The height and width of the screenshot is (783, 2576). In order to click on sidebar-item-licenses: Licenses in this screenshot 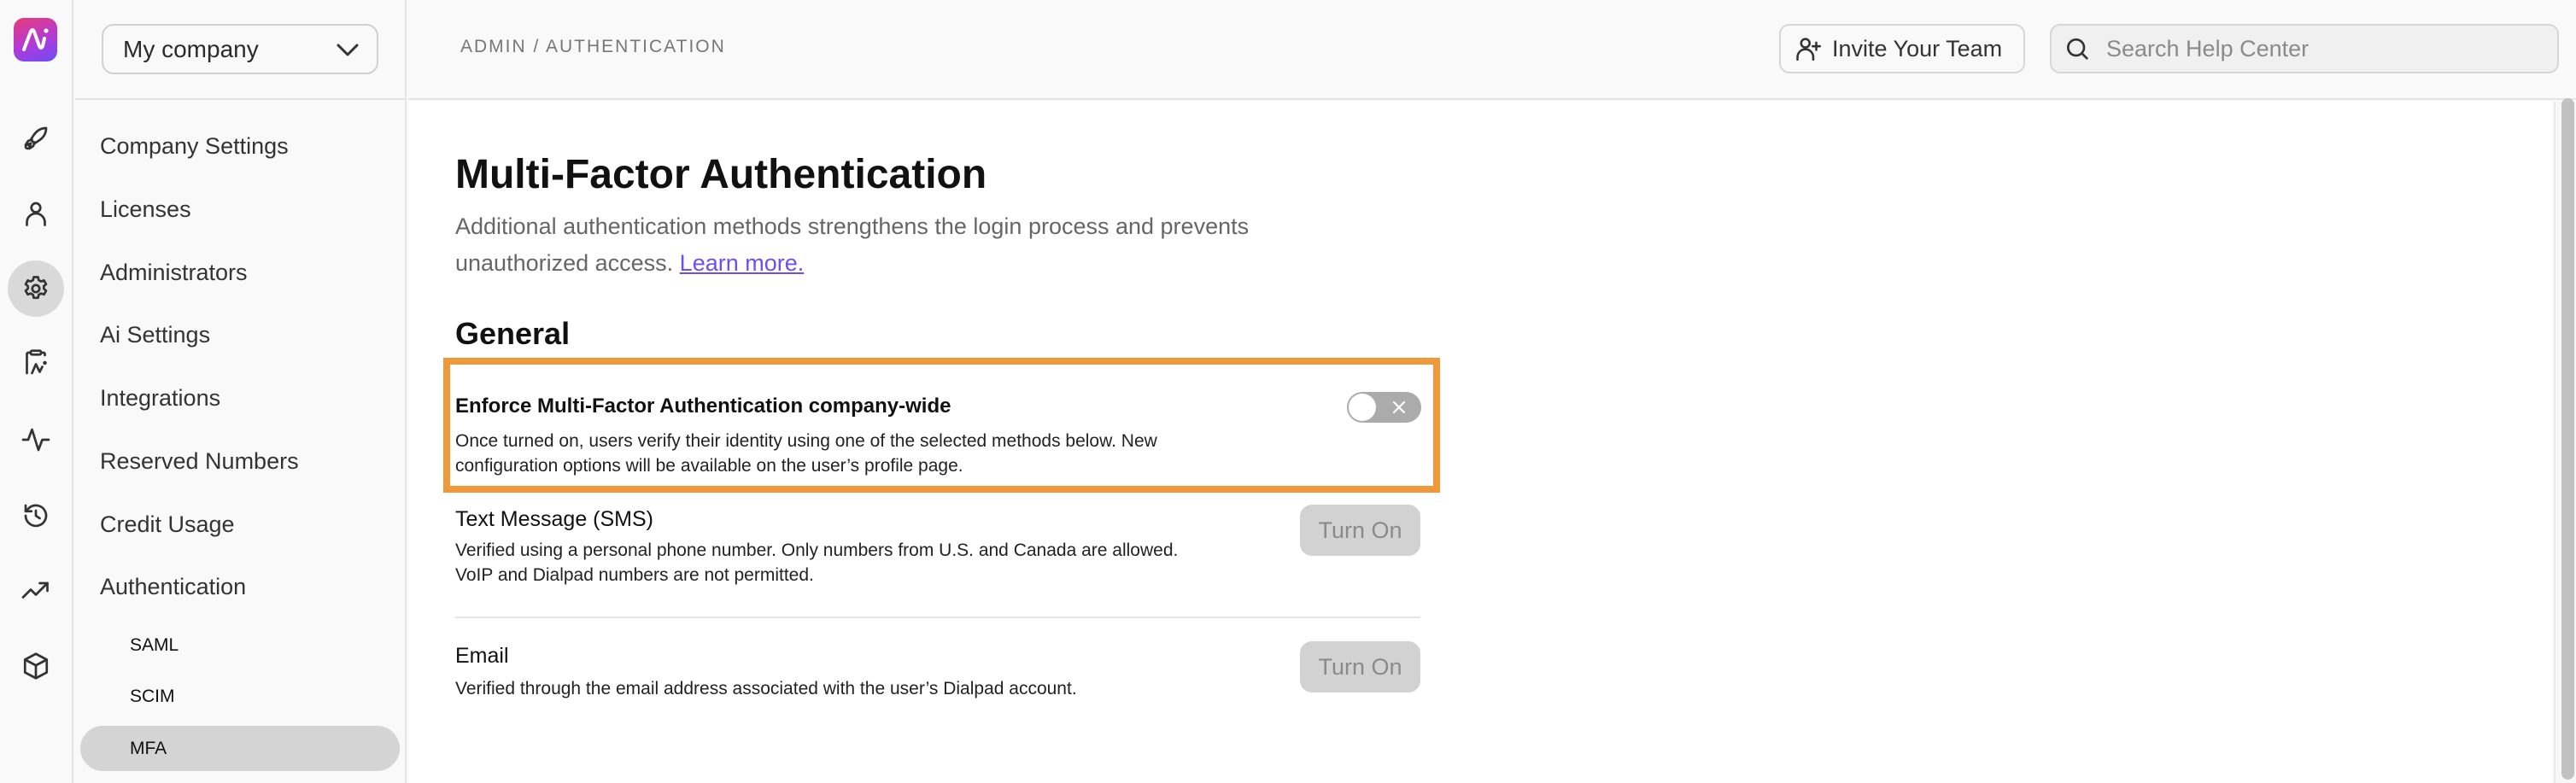, I will do `click(145, 209)`.